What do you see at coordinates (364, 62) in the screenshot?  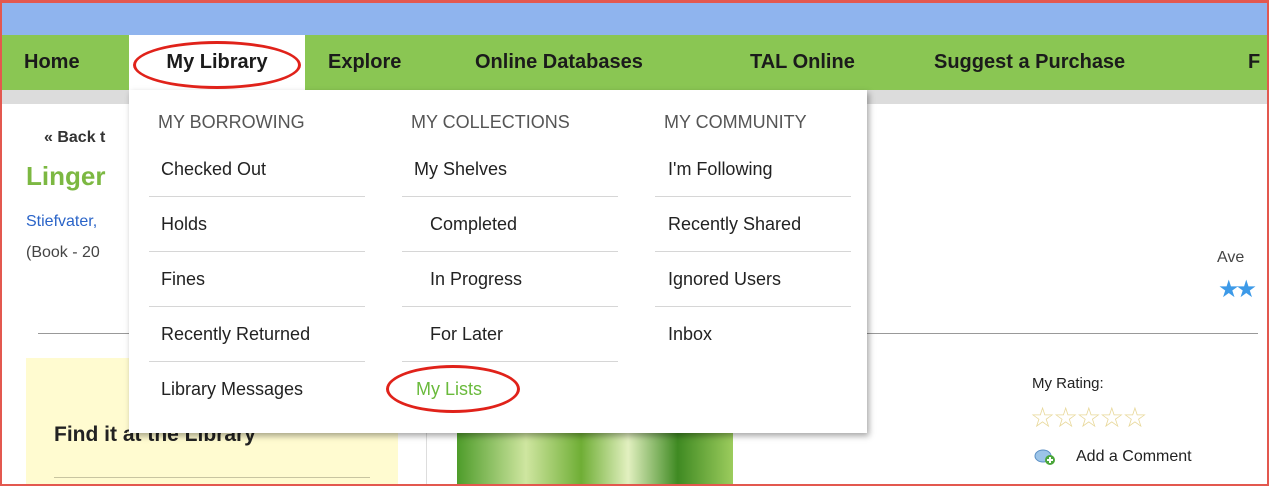 I see `nav-explore: Explore` at bounding box center [364, 62].